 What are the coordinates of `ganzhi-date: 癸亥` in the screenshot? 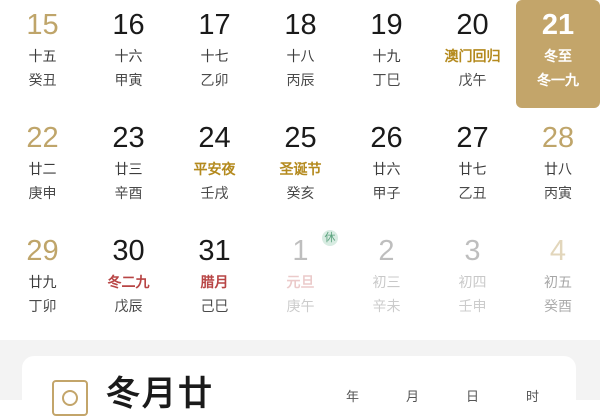 It's located at (300, 194).